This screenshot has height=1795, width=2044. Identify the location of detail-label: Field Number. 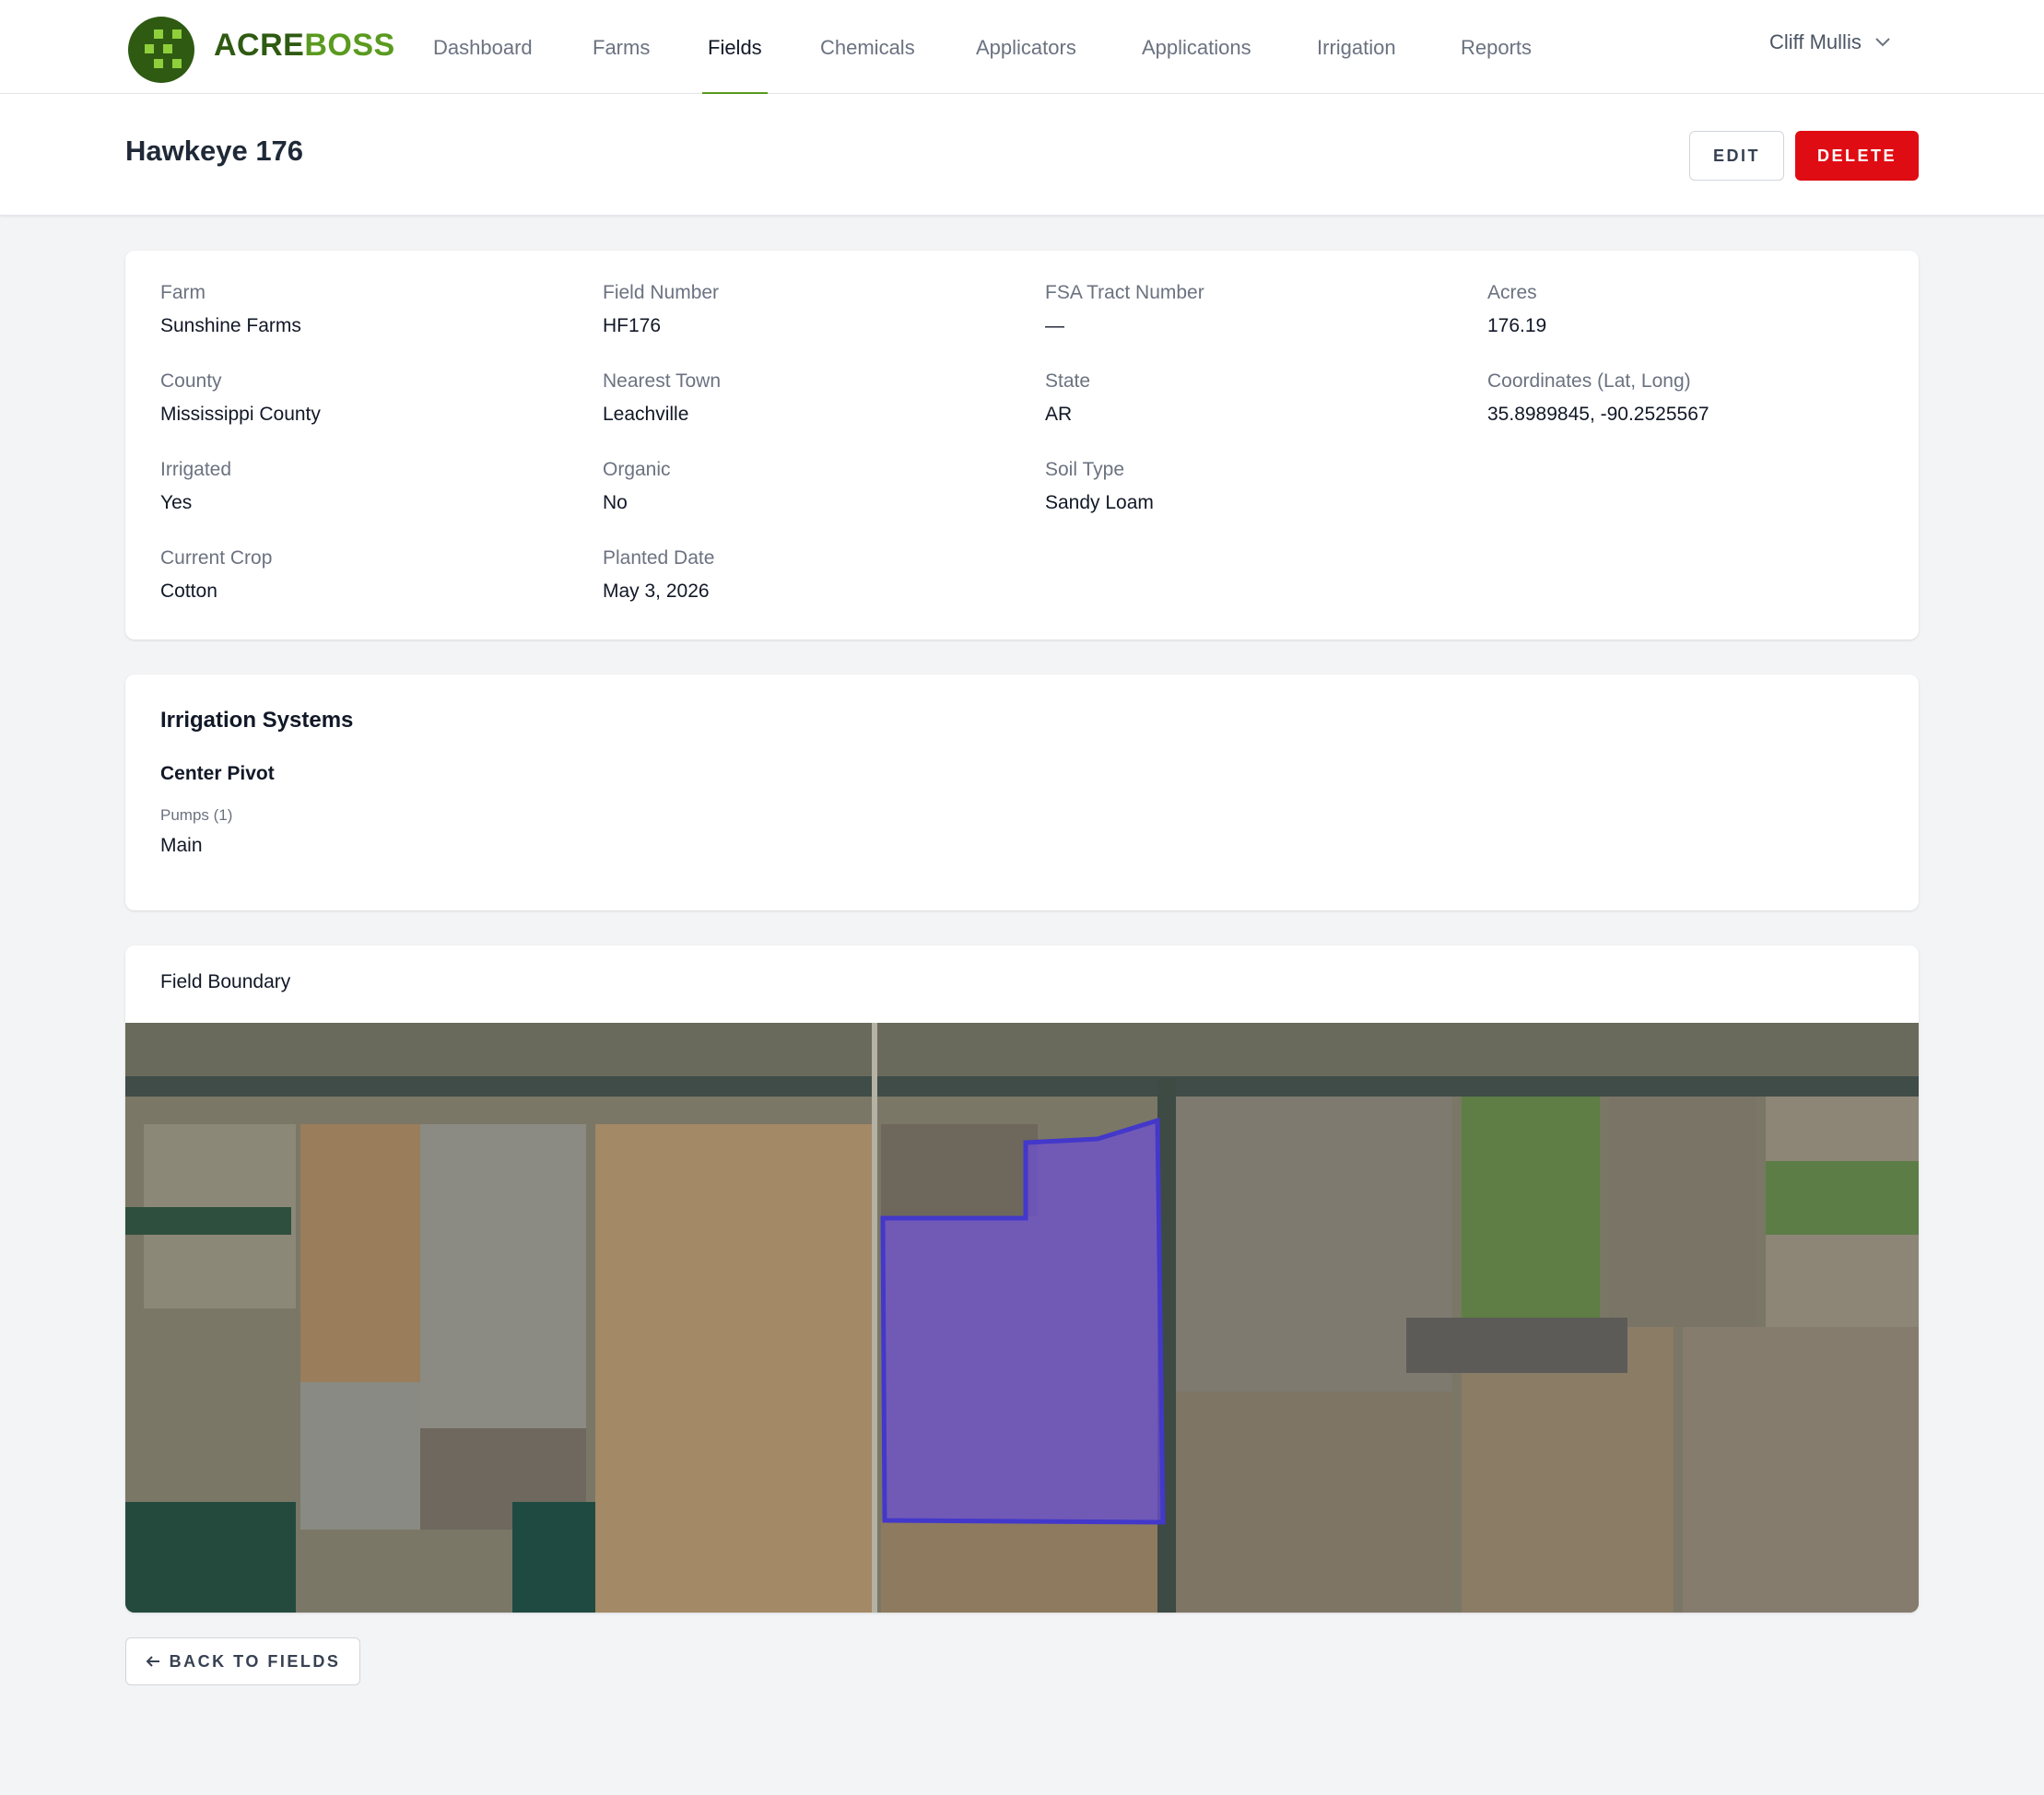
(661, 292).